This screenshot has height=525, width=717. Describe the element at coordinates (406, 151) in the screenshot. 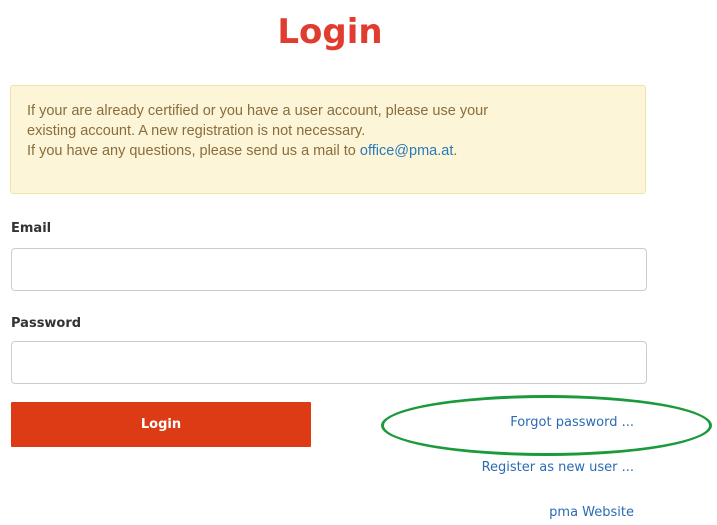

I see `office-email-link: office@pma.at` at that location.